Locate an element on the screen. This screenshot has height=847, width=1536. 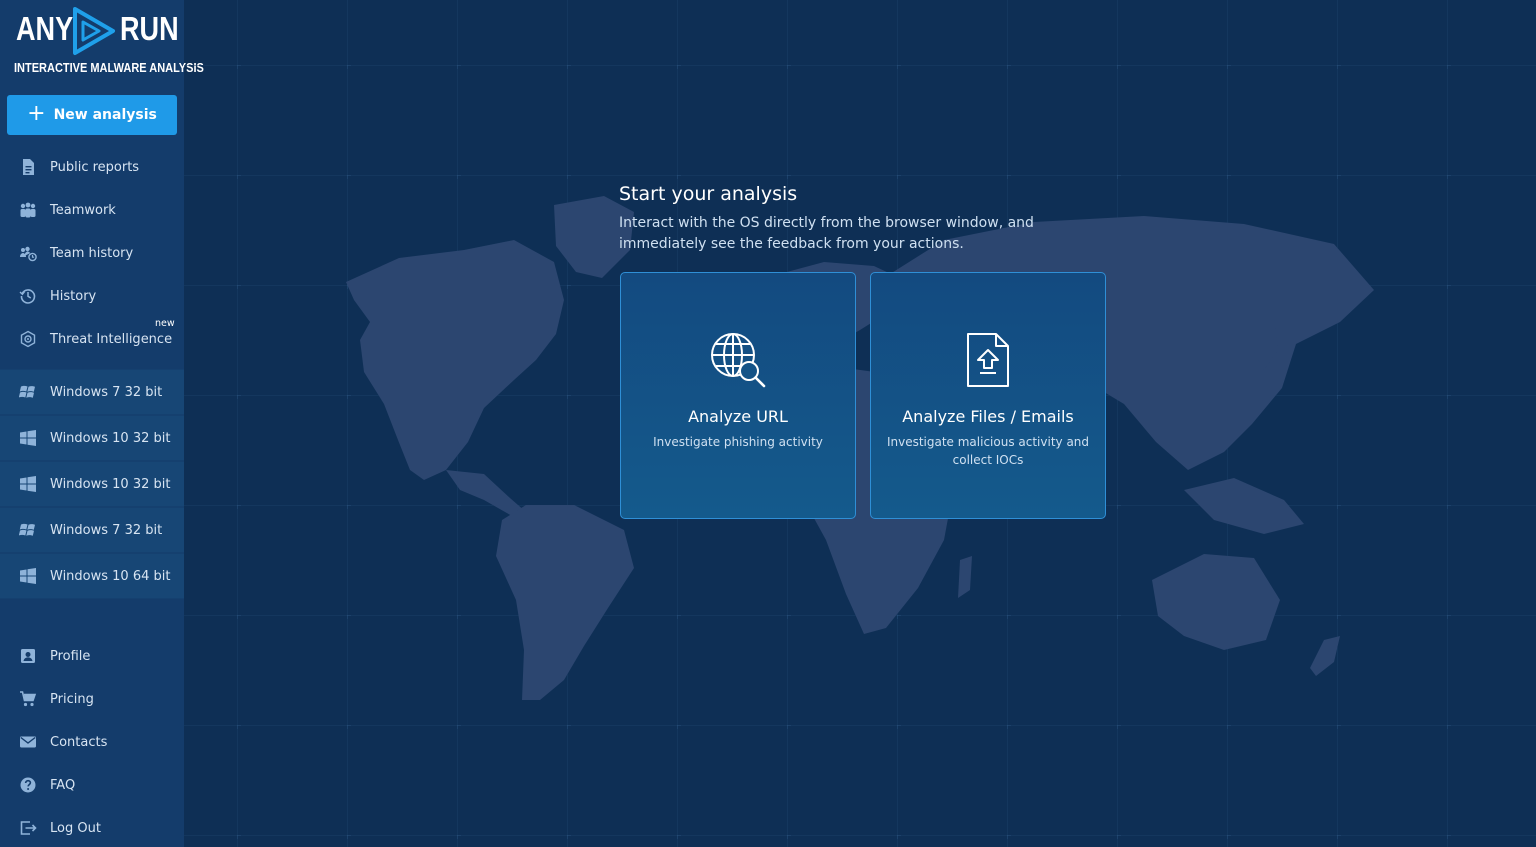
sidebar-item-public-reports: Public reports is located at coordinates (92, 167).